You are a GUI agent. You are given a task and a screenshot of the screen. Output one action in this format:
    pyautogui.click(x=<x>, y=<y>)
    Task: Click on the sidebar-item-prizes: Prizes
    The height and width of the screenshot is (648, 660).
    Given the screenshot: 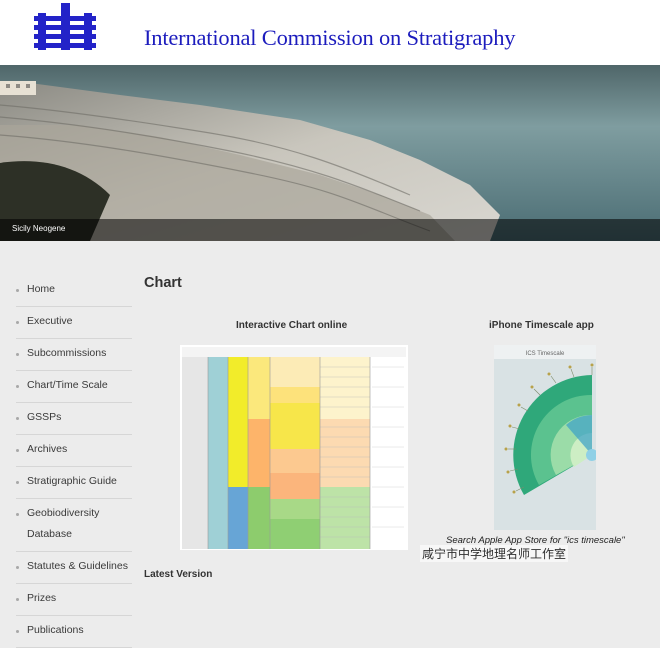 What is the action you would take?
    pyautogui.click(x=74, y=600)
    